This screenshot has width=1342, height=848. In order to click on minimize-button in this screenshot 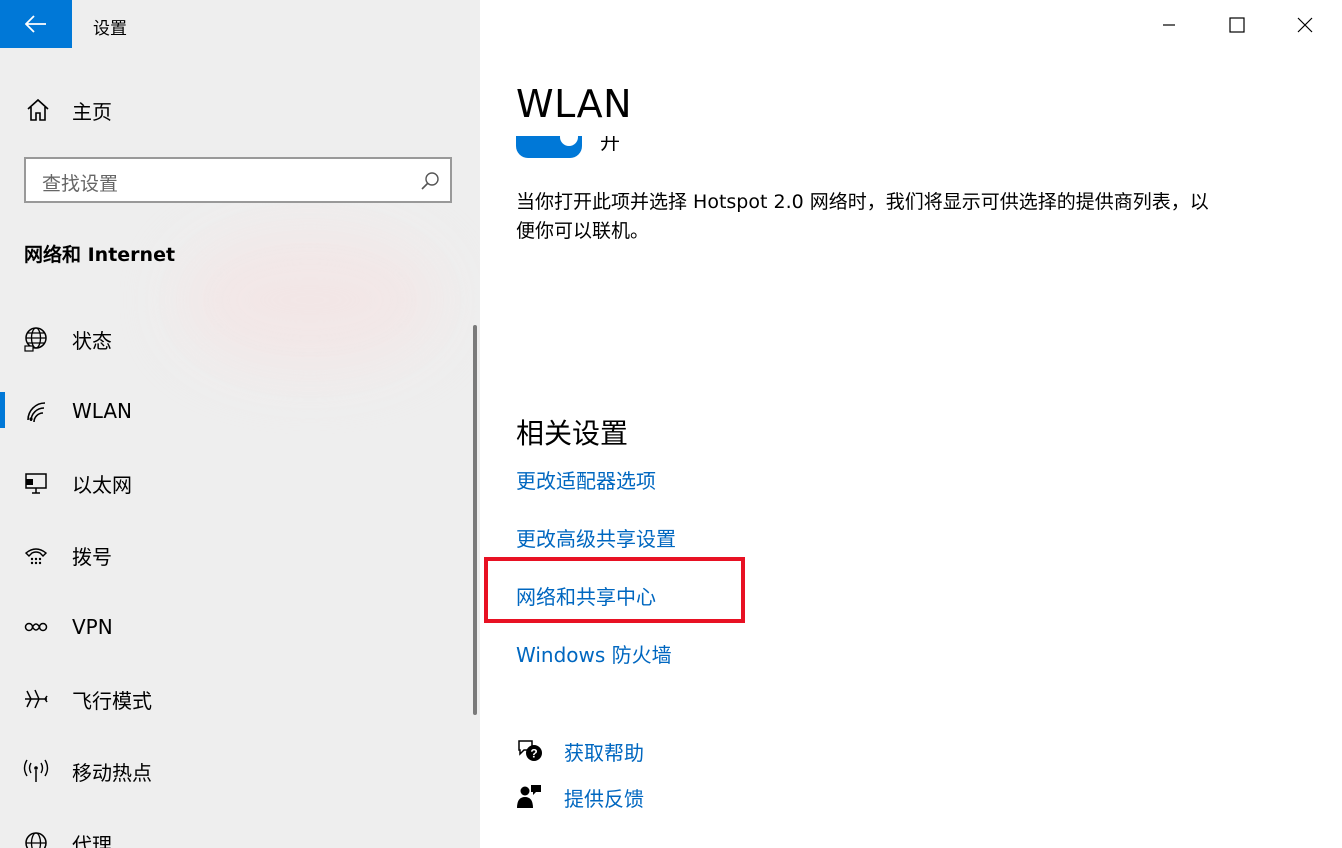, I will do `click(1169, 25)`.